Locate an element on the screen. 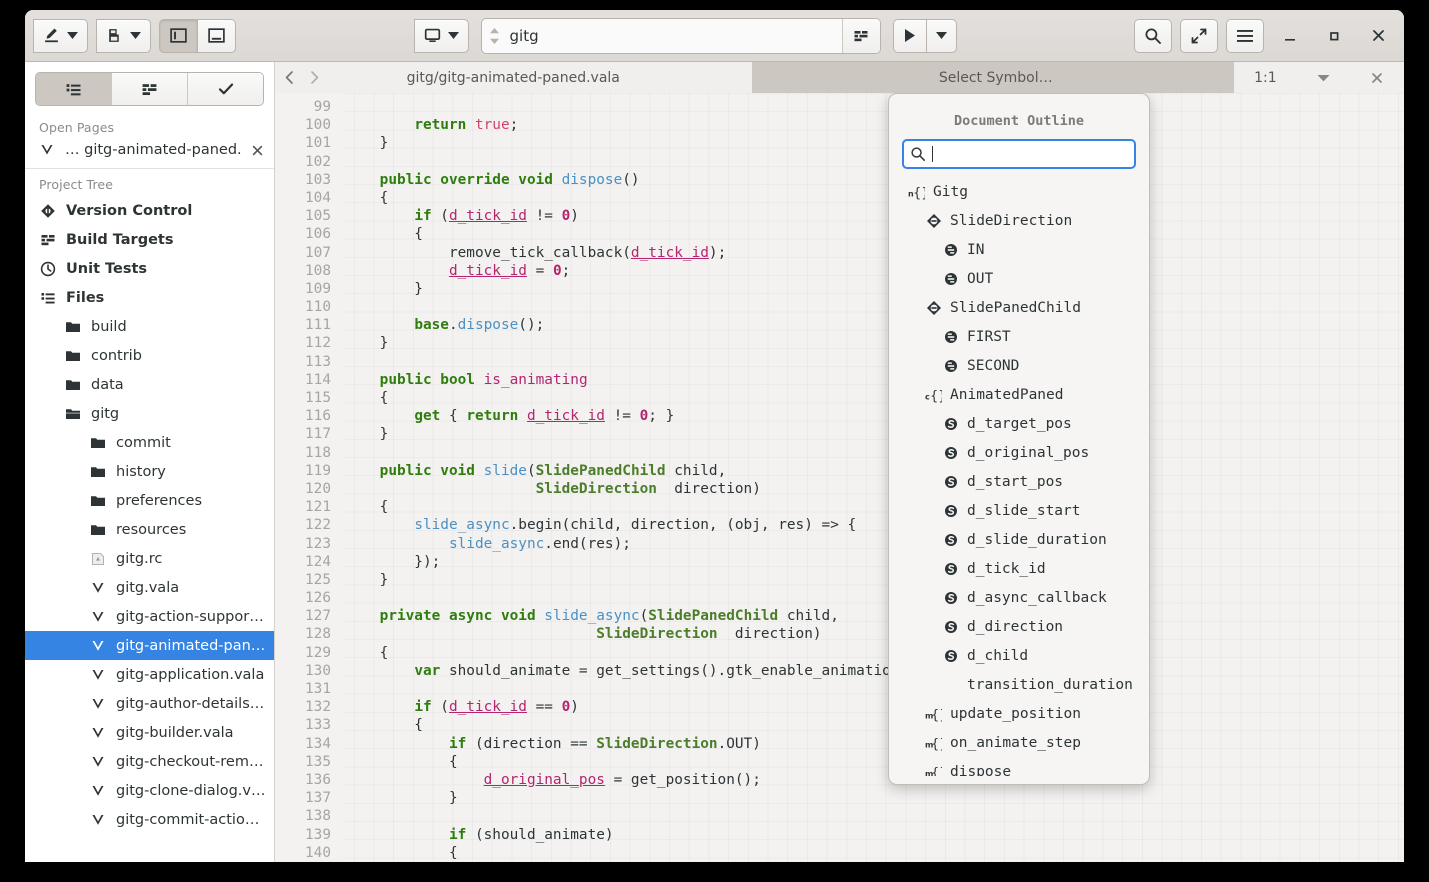 The width and height of the screenshot is (1429, 882). run-button is located at coordinates (909, 35).